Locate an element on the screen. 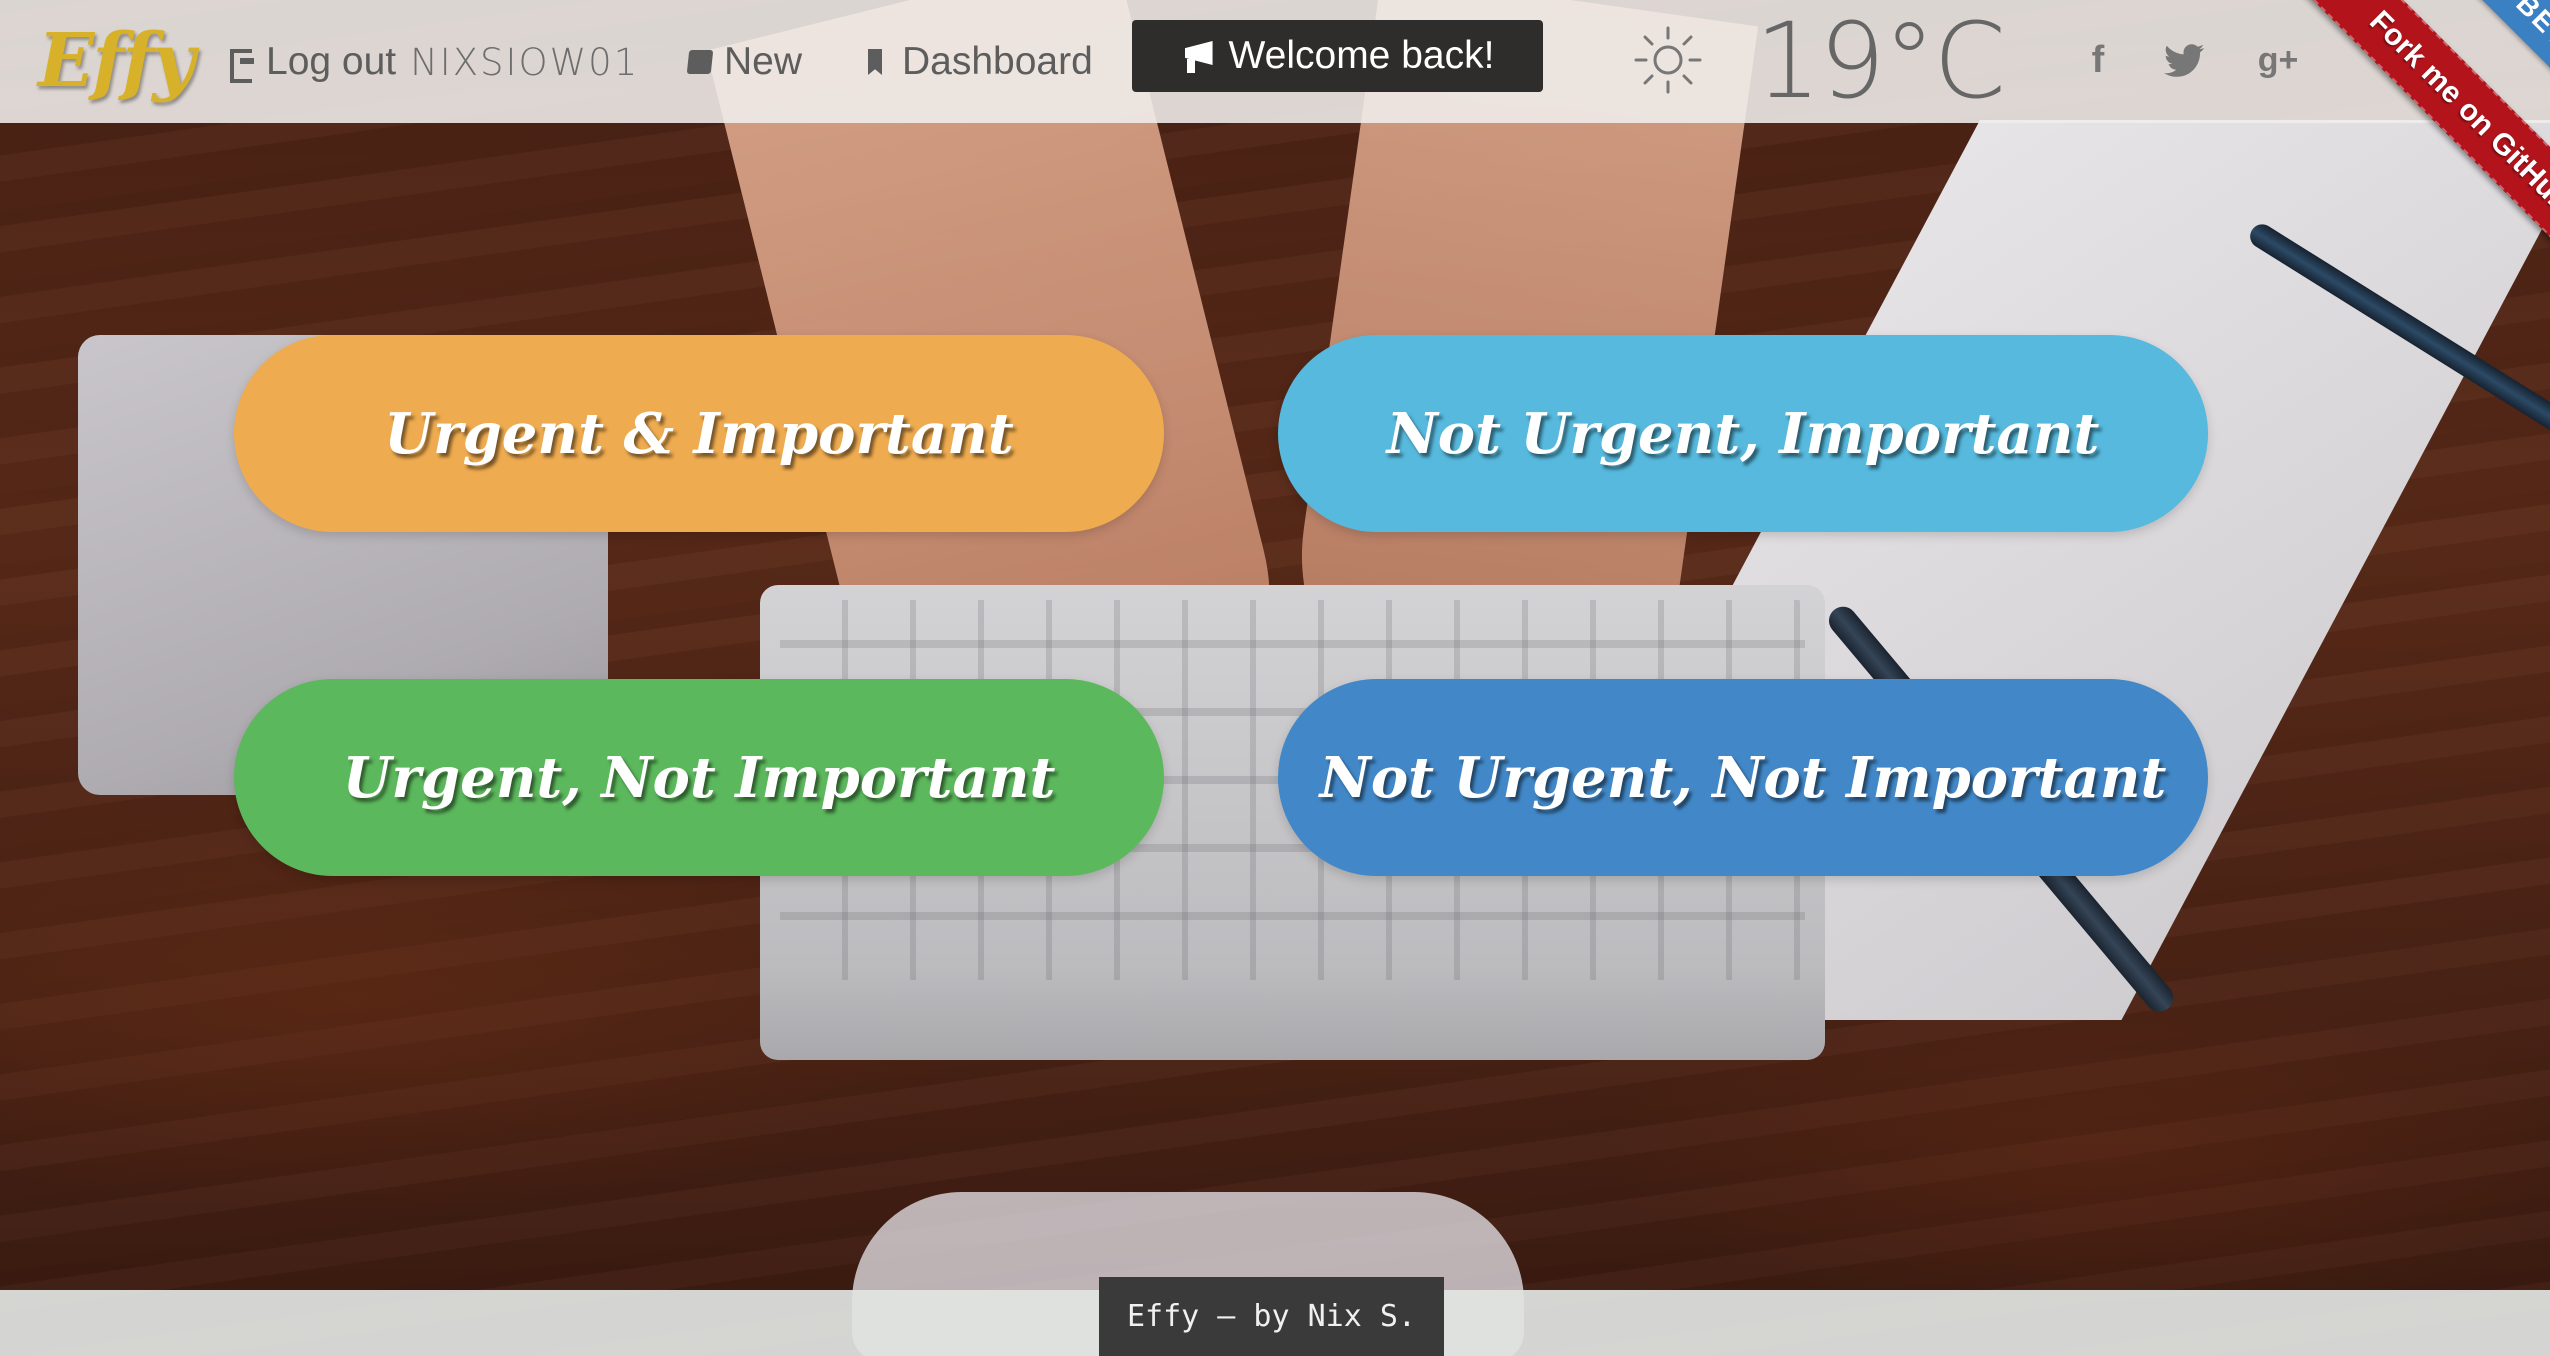  logout-icon is located at coordinates (241, 65).